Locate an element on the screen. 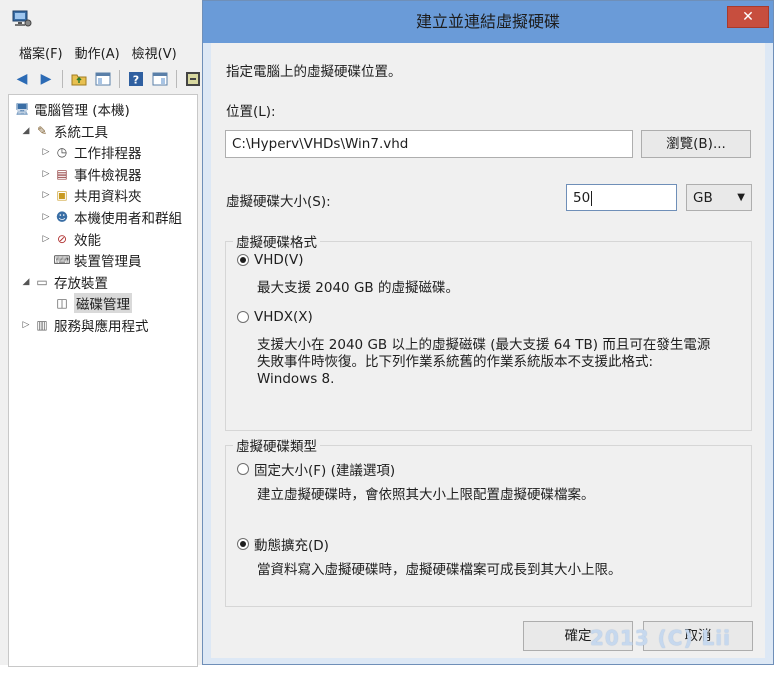  type-group-legend: 虛擬硬碟類型 is located at coordinates (276, 445).